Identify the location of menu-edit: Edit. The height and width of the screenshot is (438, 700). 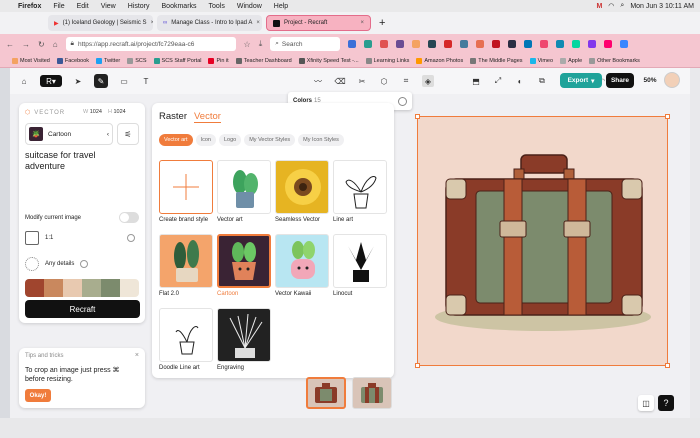
(83, 6).